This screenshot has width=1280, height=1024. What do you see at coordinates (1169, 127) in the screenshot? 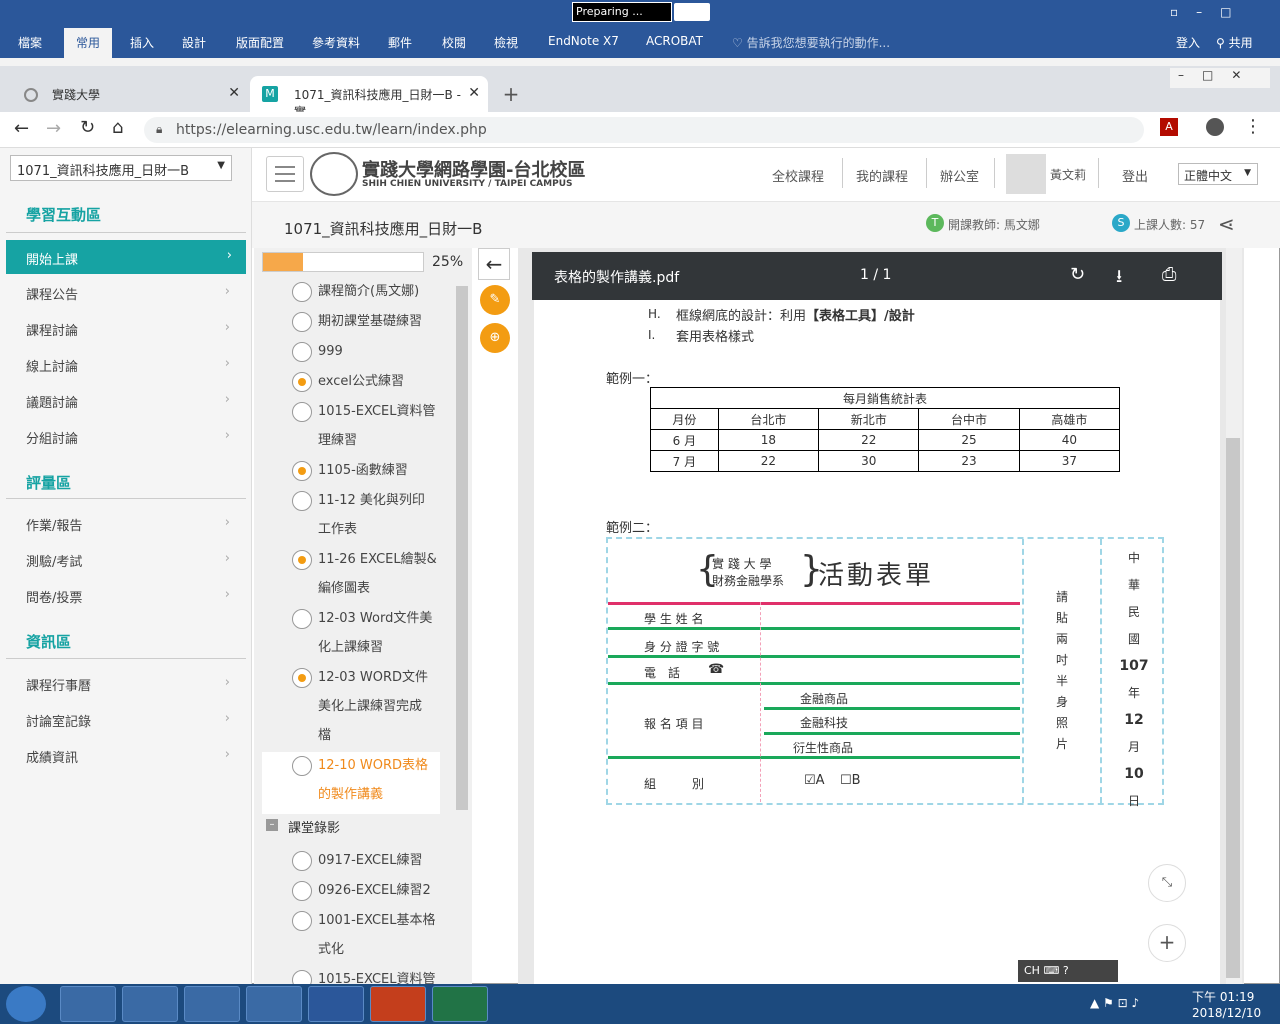
I see `acrobat-ext-icon: A` at bounding box center [1169, 127].